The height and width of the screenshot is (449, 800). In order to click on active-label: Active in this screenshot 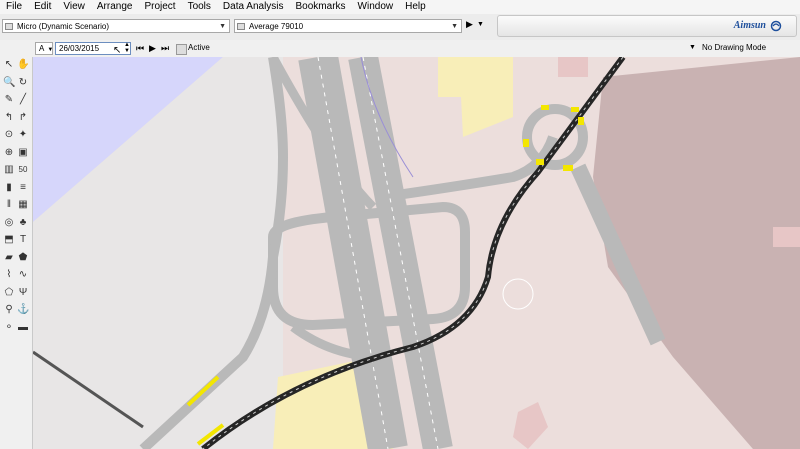, I will do `click(199, 47)`.